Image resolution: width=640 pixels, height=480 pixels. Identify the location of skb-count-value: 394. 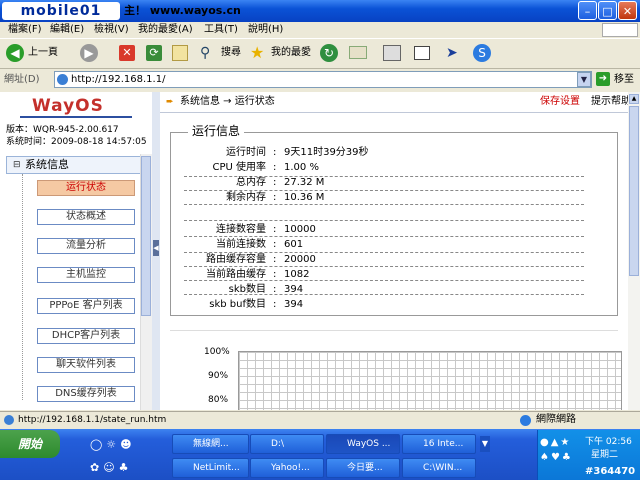
(294, 289).